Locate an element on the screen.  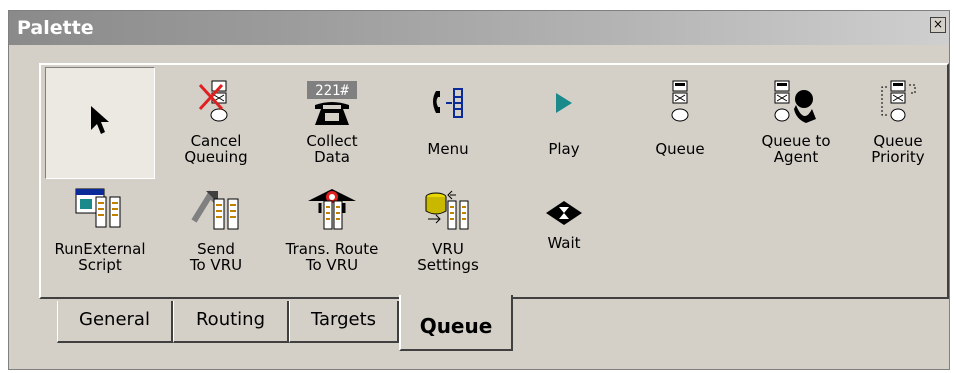
tab-general: General is located at coordinates (115, 322).